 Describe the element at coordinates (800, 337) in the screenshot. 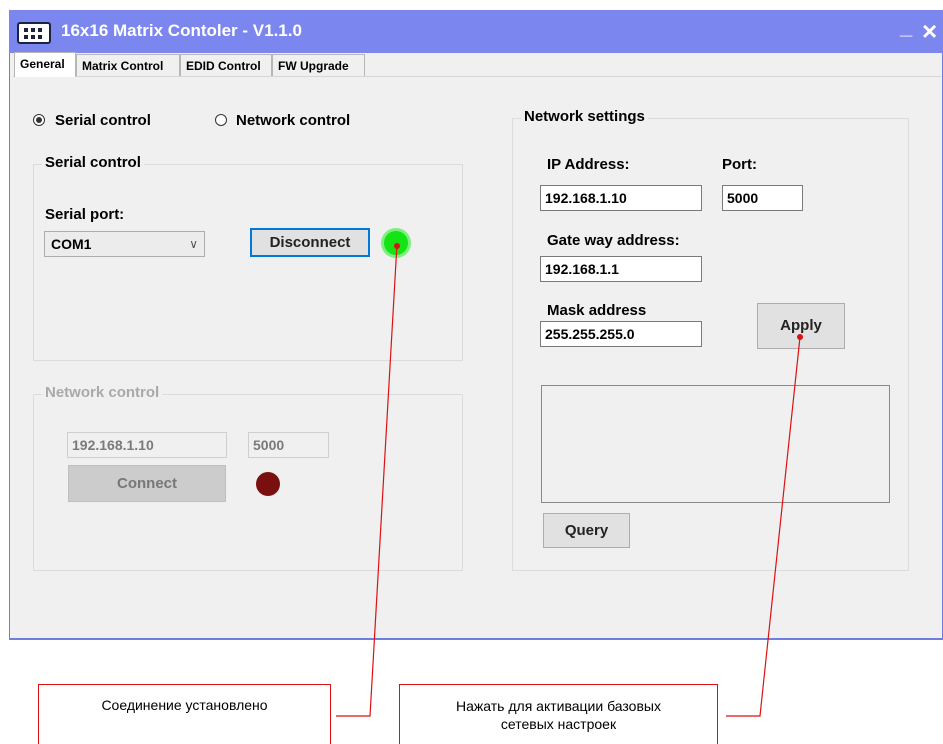

I see `annotation-apply-dot` at that location.